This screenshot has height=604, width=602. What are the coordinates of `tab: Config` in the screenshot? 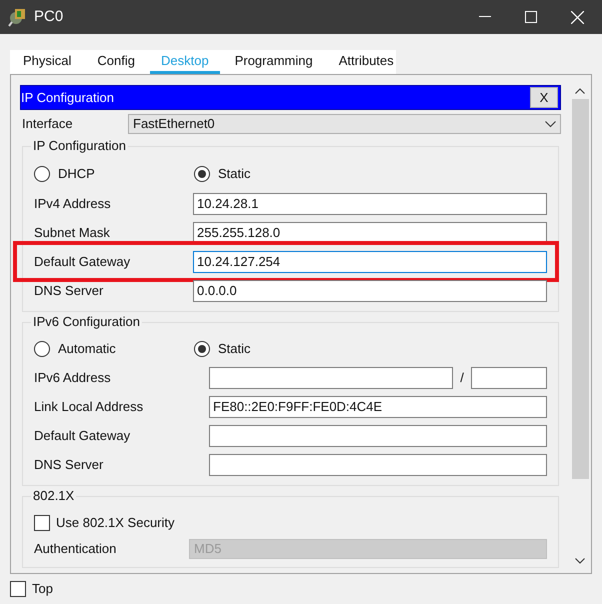 It's located at (116, 62).